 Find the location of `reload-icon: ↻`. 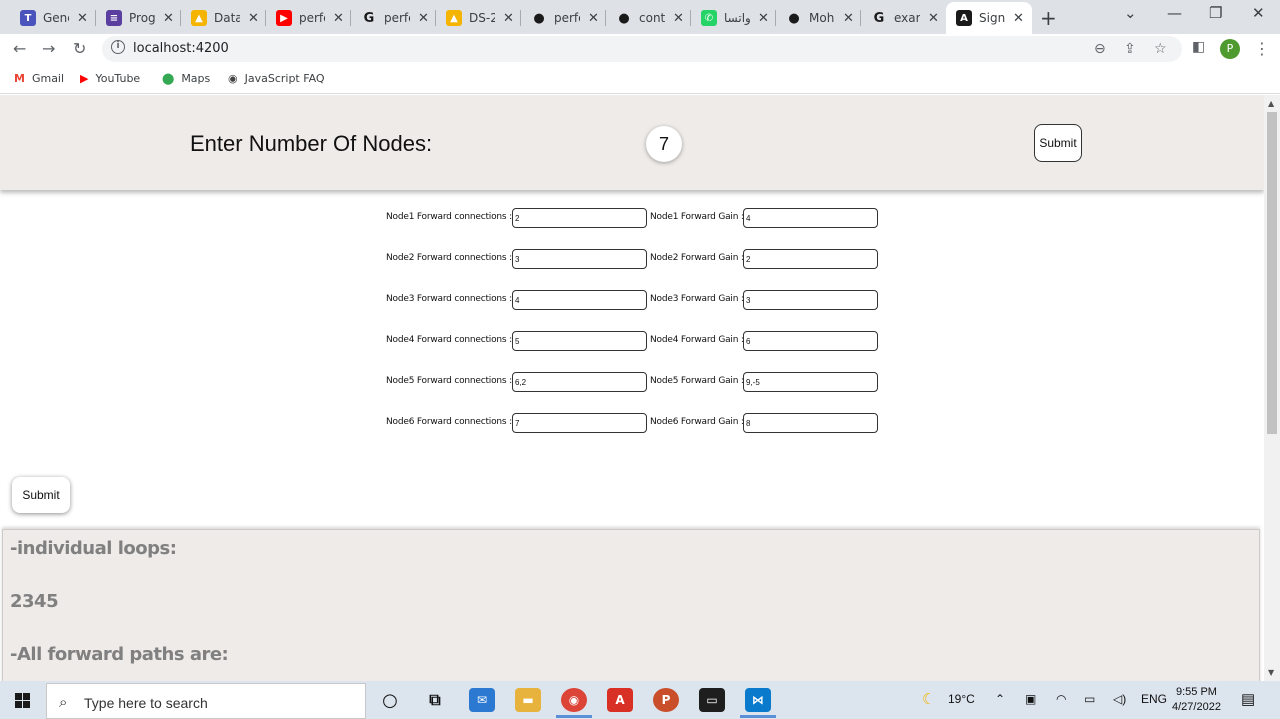

reload-icon: ↻ is located at coordinates (79, 48).